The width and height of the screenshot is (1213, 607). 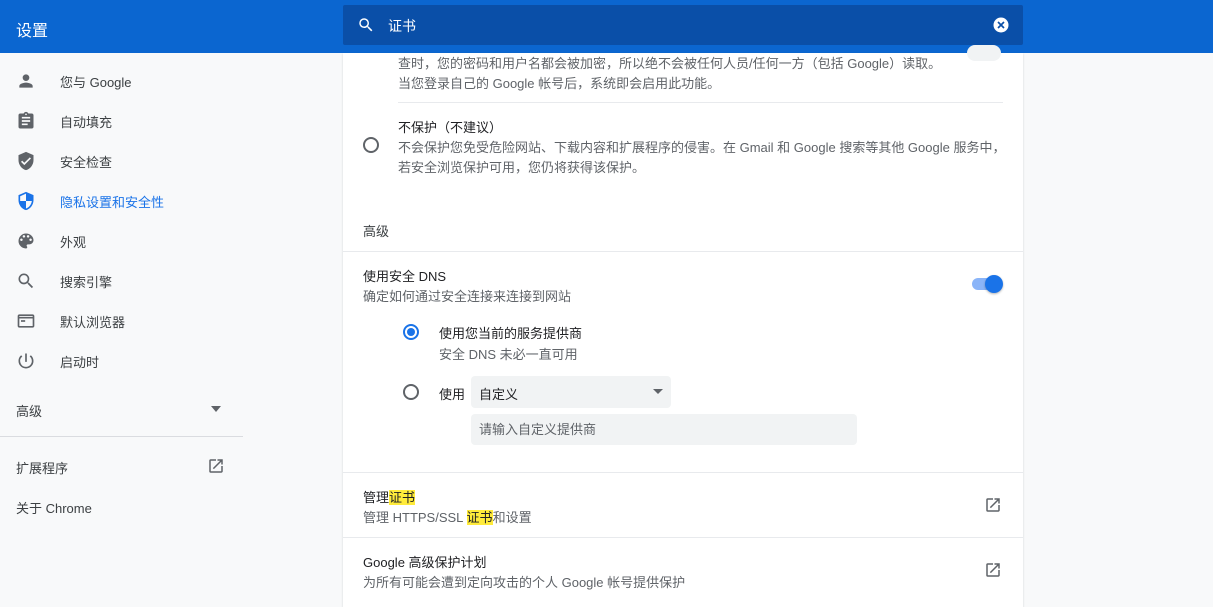 What do you see at coordinates (411, 392) in the screenshot?
I see `dns-custom-radio` at bounding box center [411, 392].